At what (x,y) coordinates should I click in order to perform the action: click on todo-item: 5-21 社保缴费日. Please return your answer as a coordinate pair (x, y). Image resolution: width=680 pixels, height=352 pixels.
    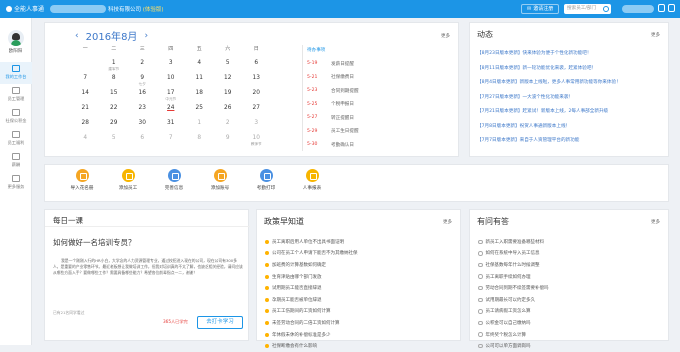
    Looking at the image, I should click on (349, 78).